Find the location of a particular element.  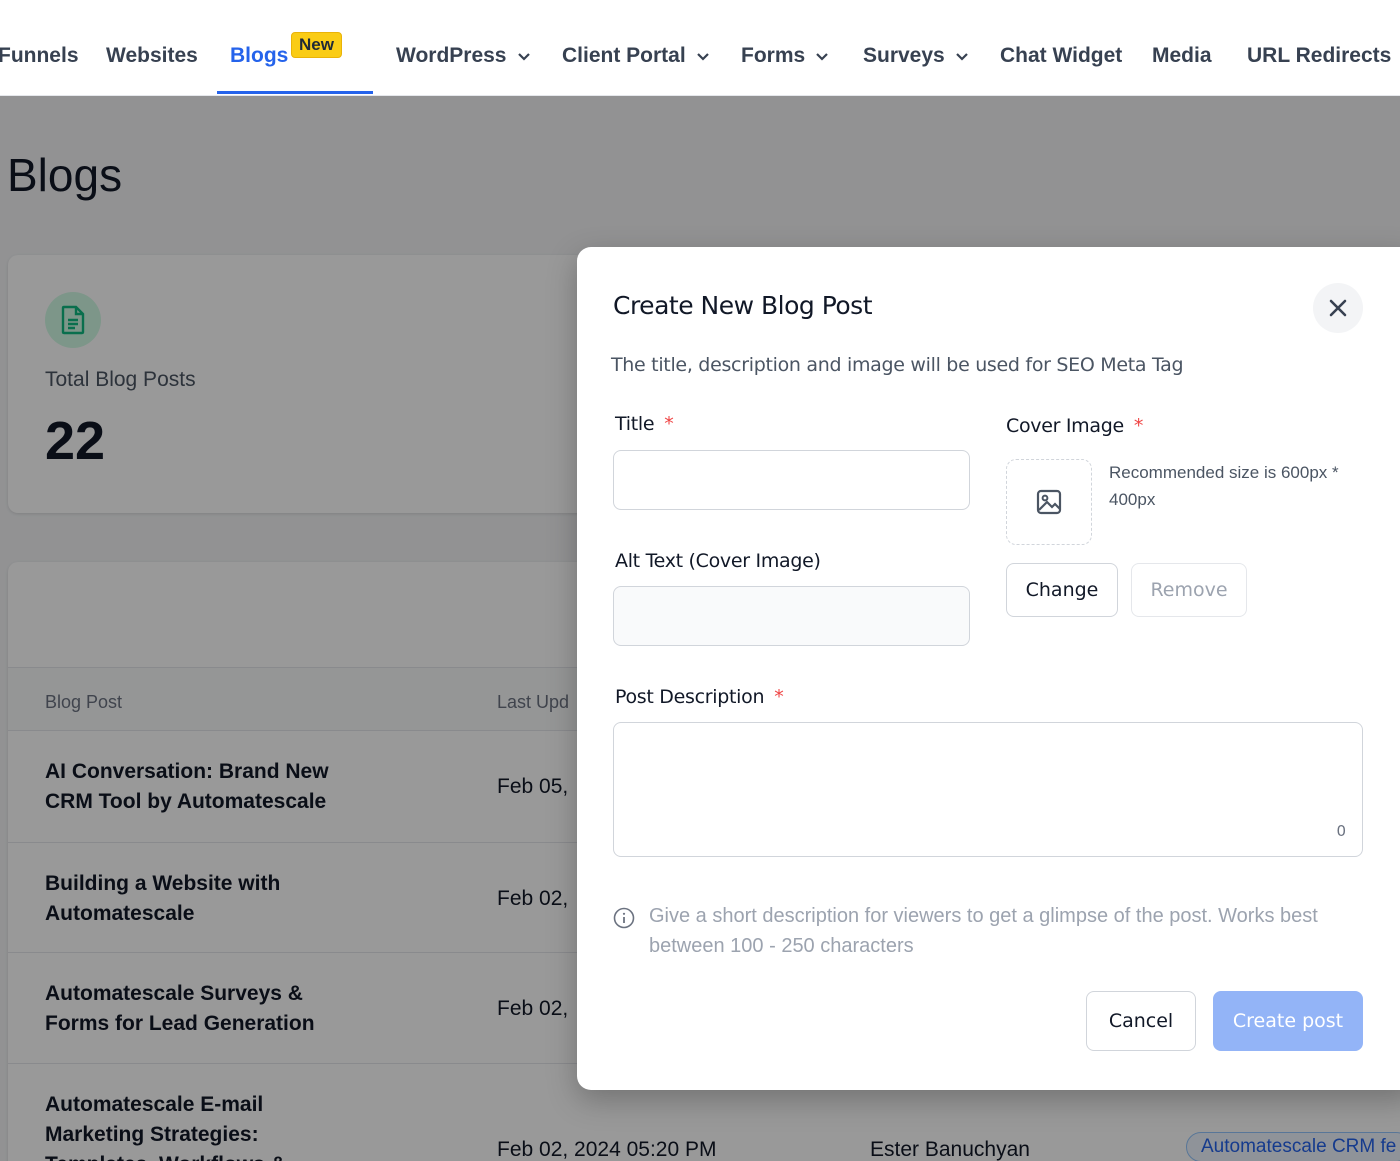

nav-surveys: Surveys is located at coordinates (916, 56).